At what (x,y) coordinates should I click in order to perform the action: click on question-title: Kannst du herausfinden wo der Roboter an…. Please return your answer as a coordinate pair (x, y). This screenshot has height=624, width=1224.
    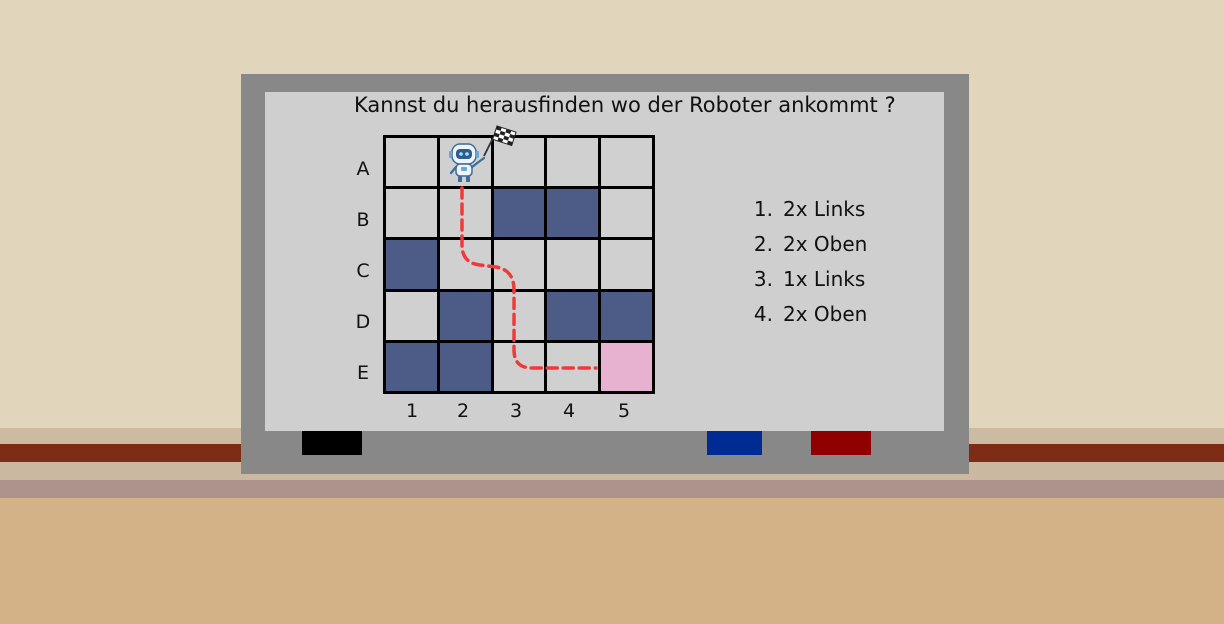
    Looking at the image, I should click on (625, 105).